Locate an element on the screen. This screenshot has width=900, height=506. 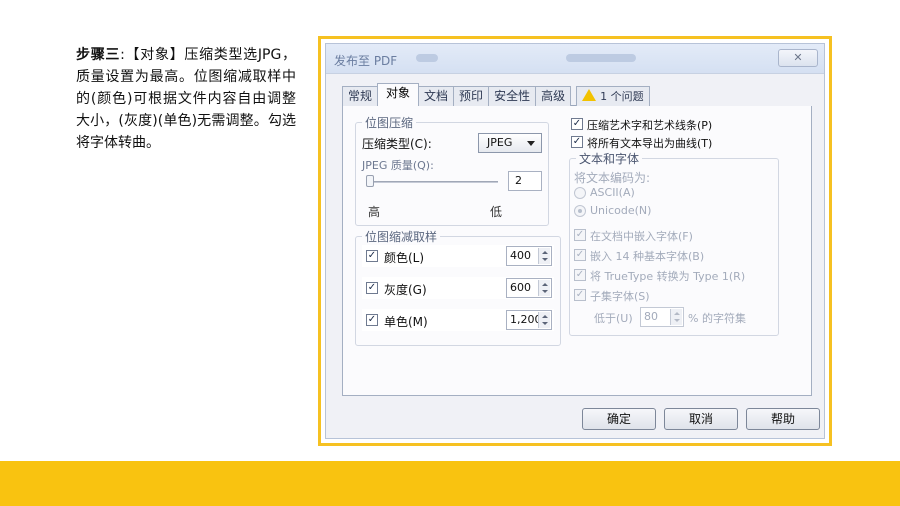
tab-prepress: 预印 is located at coordinates (471, 96).